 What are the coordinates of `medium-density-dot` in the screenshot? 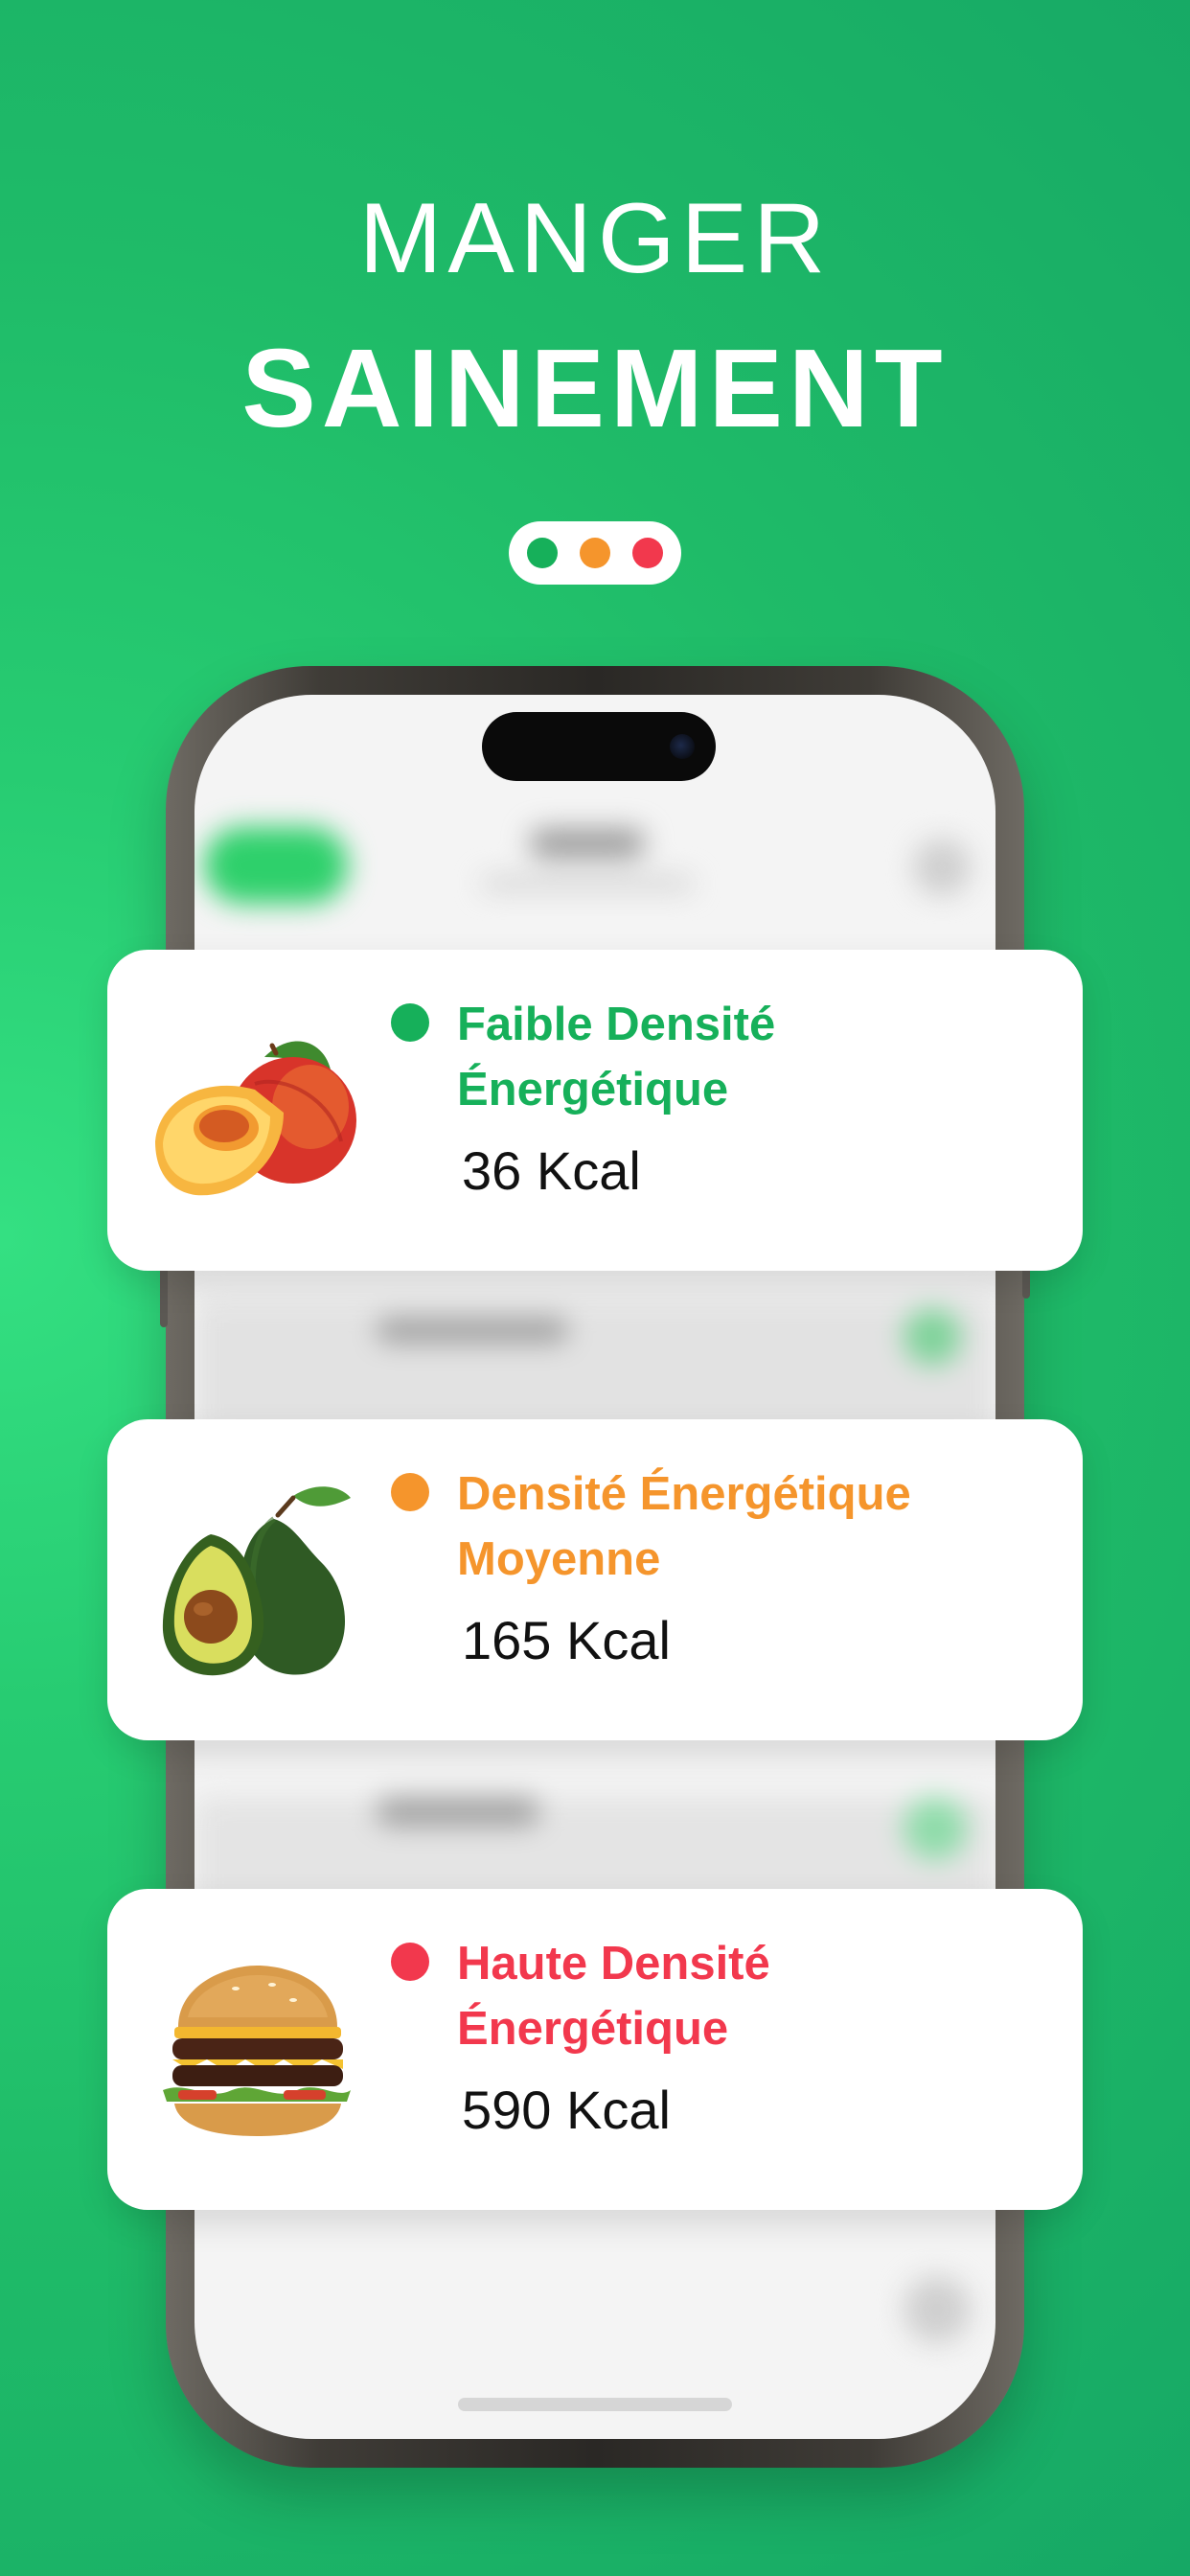 It's located at (410, 1492).